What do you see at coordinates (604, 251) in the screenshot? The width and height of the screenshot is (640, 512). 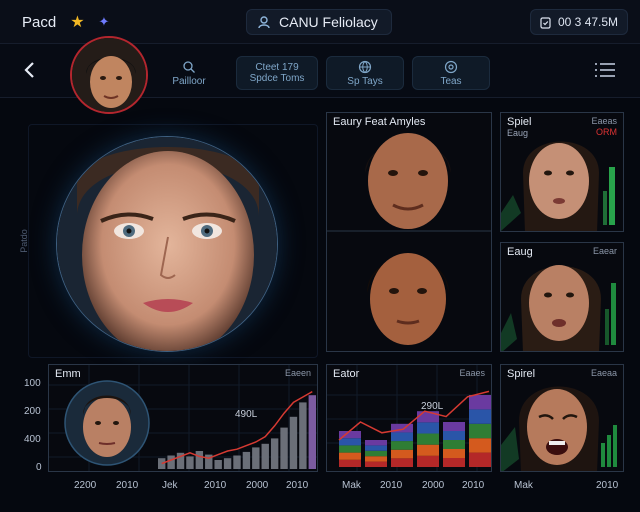 I see `panel-tag: Eaear` at bounding box center [604, 251].